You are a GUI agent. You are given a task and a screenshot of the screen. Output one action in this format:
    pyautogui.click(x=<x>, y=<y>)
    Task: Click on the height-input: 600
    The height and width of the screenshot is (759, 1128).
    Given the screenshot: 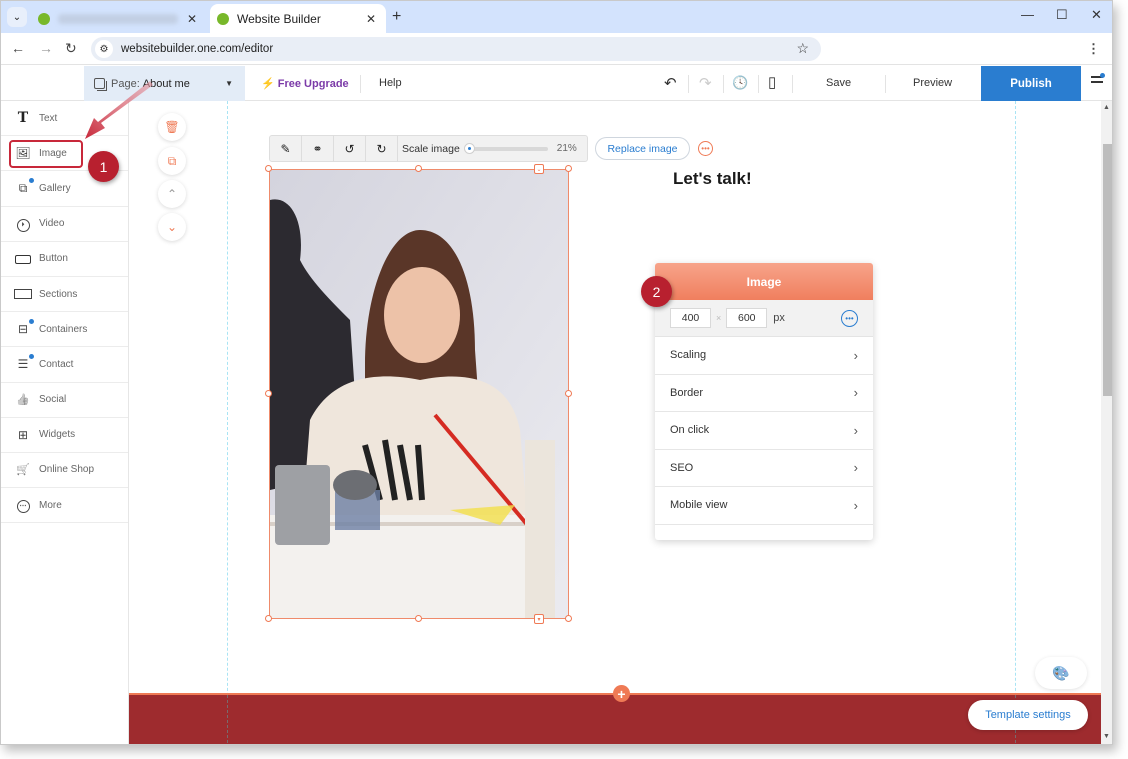 What is the action you would take?
    pyautogui.click(x=747, y=318)
    